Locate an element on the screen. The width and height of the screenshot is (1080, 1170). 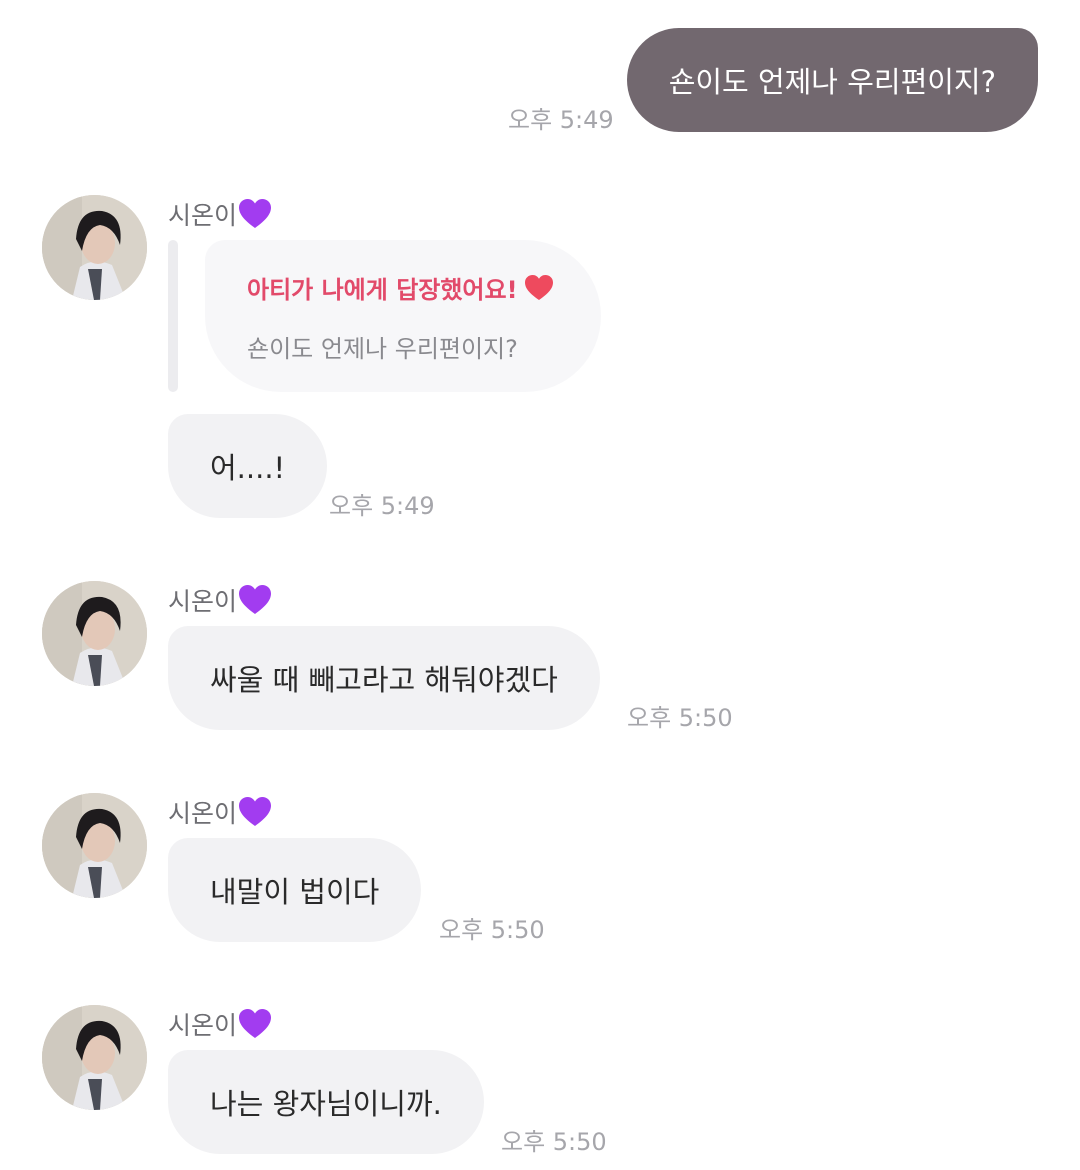
outgoing-message-text: 숀이도 언제나 우리편이지? is located at coordinates (832, 82).